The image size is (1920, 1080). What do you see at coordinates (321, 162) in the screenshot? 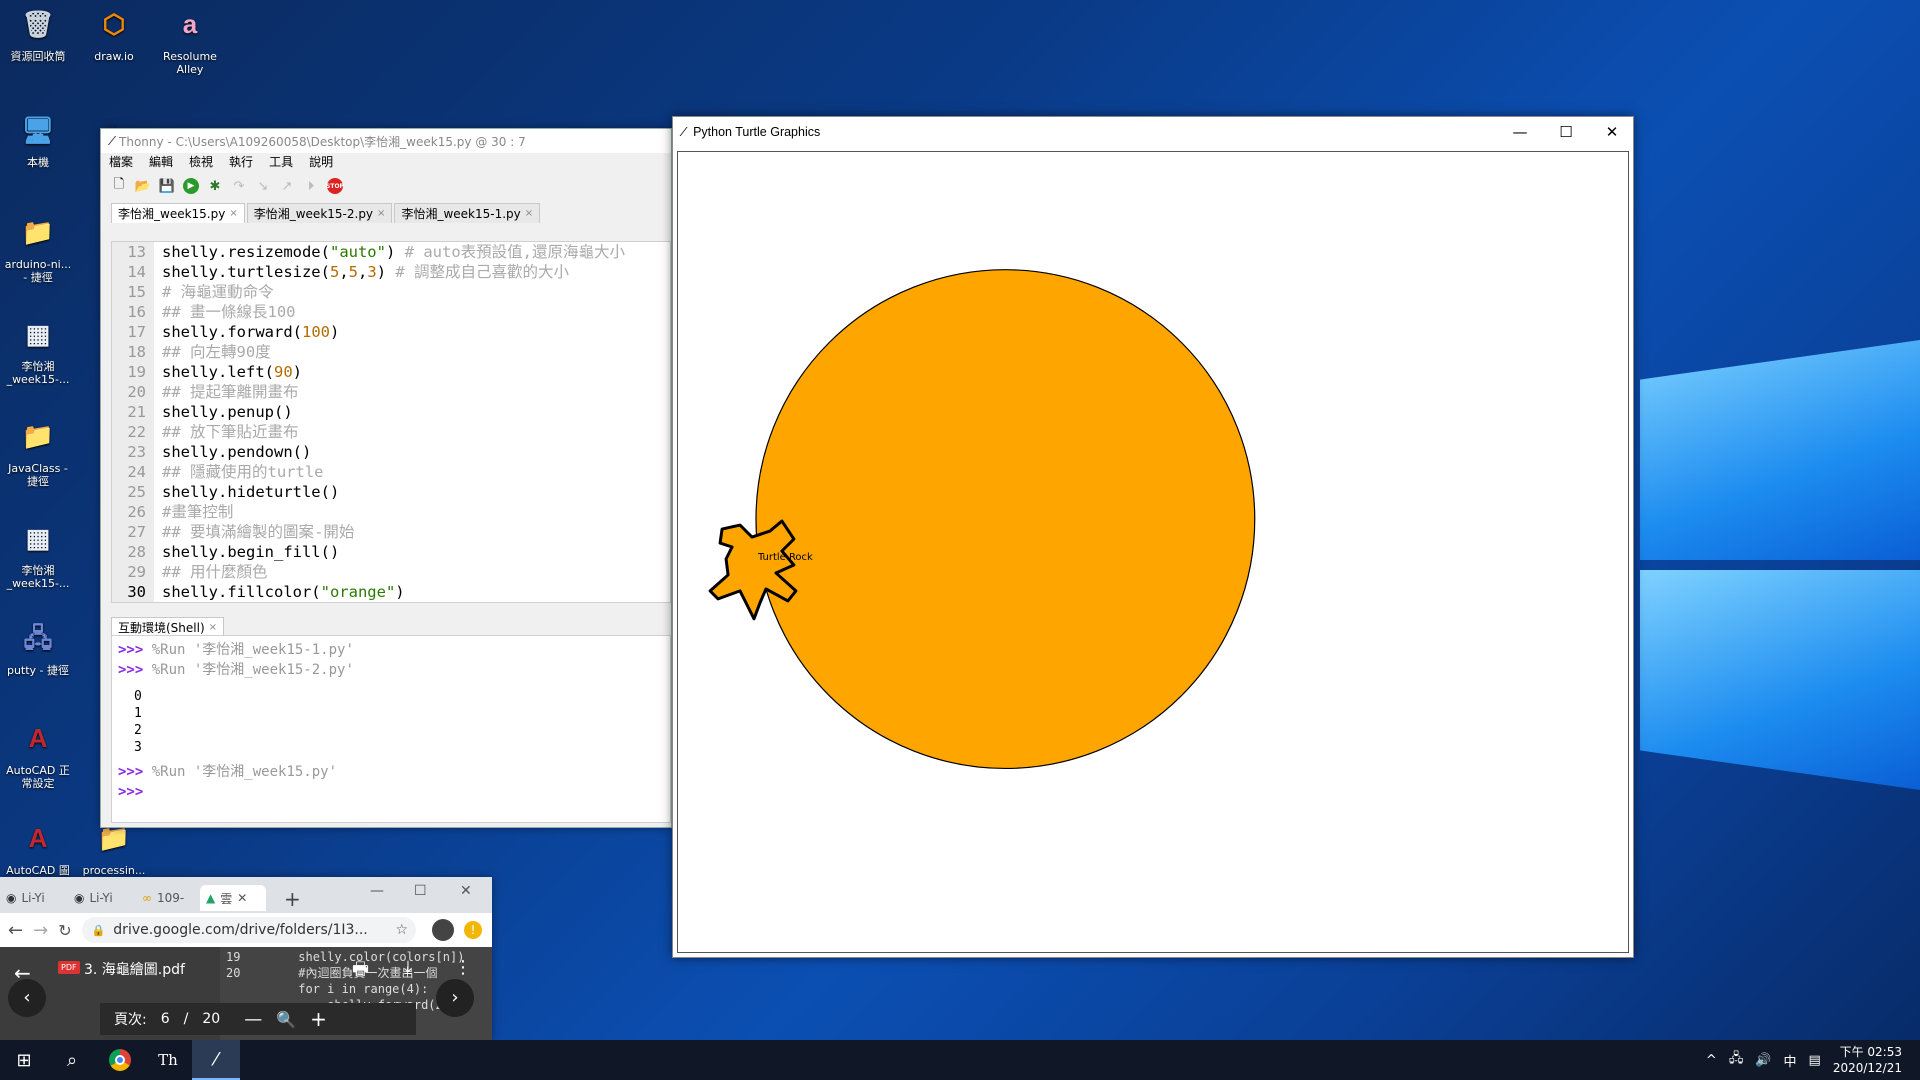
I see `menu-item: 說明` at bounding box center [321, 162].